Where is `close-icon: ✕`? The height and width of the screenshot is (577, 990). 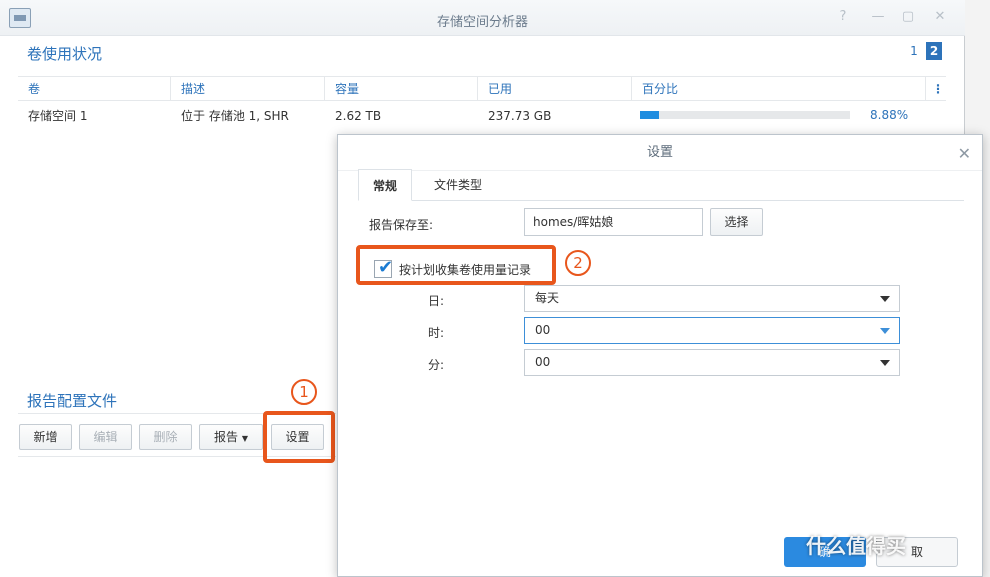
close-icon: ✕ is located at coordinates (940, 17).